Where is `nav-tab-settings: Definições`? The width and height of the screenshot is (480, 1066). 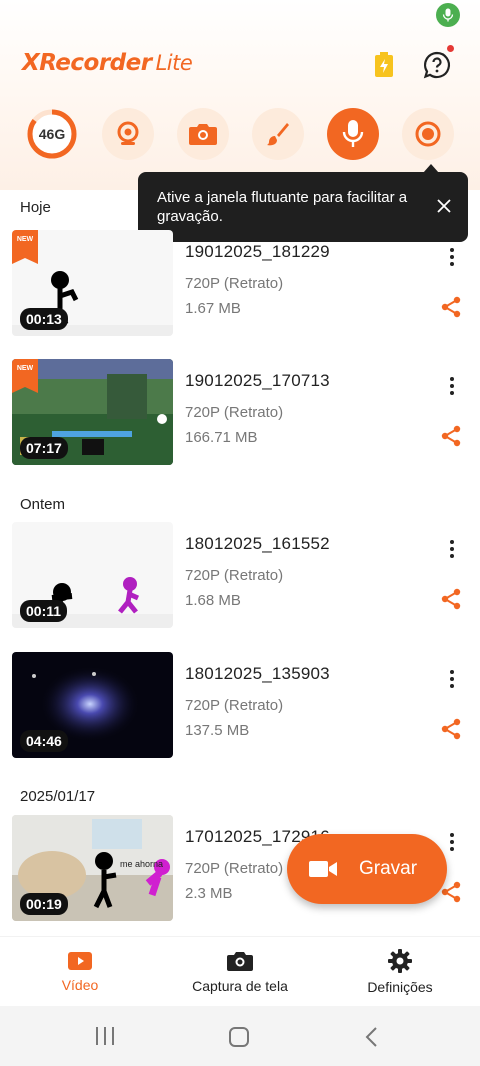 nav-tab-settings: Definições is located at coordinates (400, 972).